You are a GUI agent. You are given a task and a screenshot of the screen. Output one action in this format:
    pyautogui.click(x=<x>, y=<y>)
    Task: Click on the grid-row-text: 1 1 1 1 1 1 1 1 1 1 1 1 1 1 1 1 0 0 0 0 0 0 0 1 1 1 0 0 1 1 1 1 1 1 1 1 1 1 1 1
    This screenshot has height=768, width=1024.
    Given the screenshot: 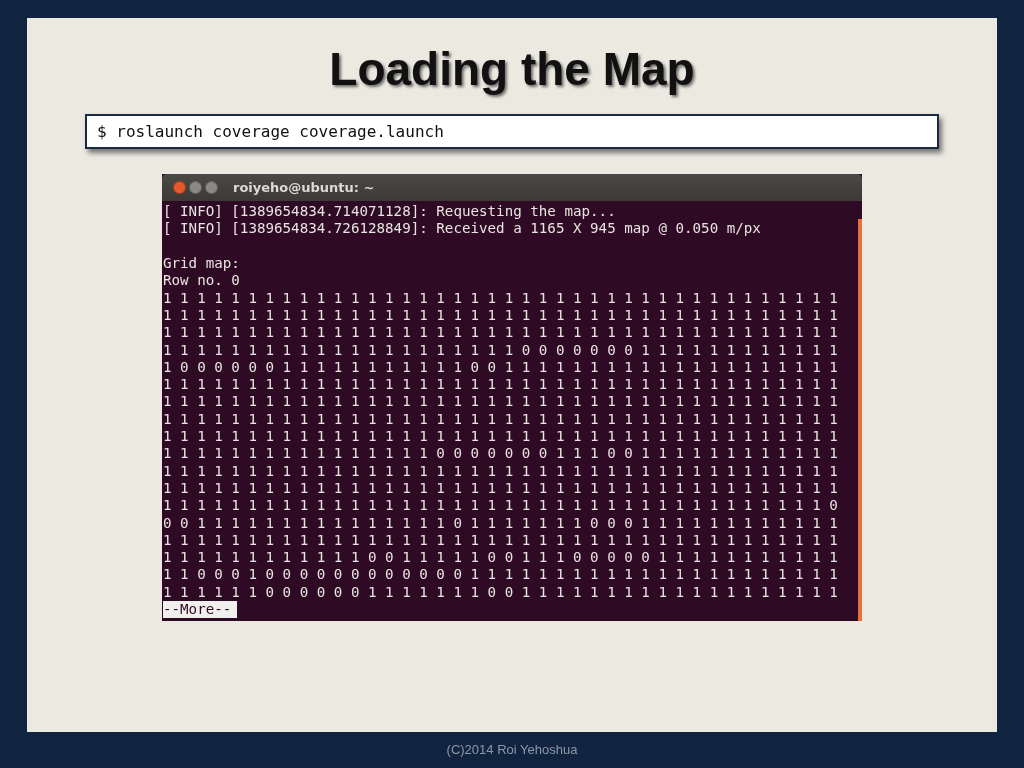 What is the action you would take?
    pyautogui.click(x=501, y=454)
    